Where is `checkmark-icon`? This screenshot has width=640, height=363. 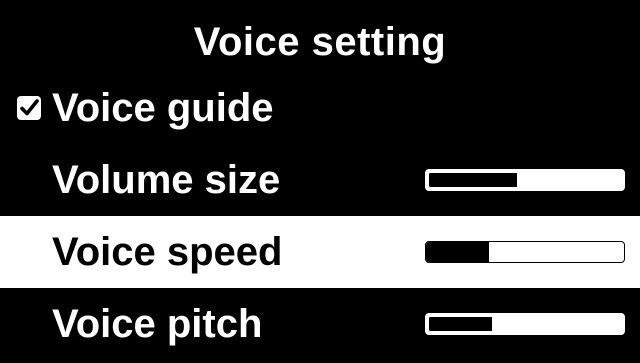
checkmark-icon is located at coordinates (29, 107).